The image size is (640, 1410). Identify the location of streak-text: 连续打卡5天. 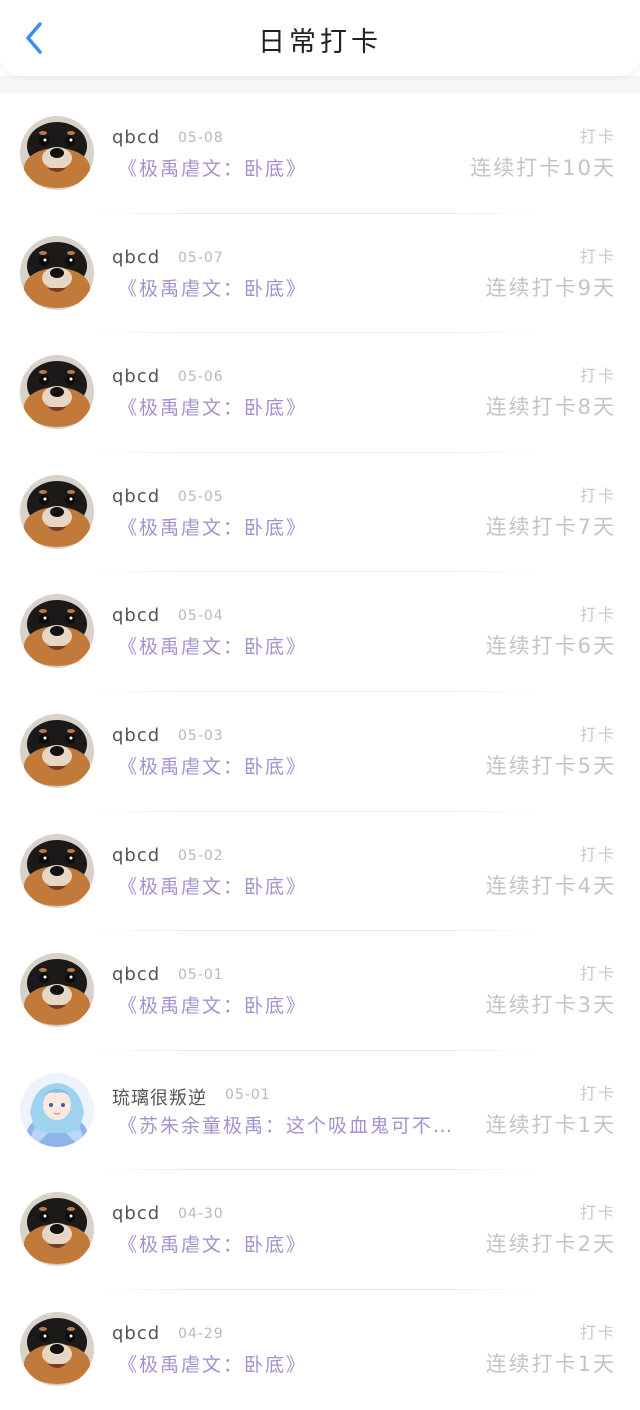
(550, 765).